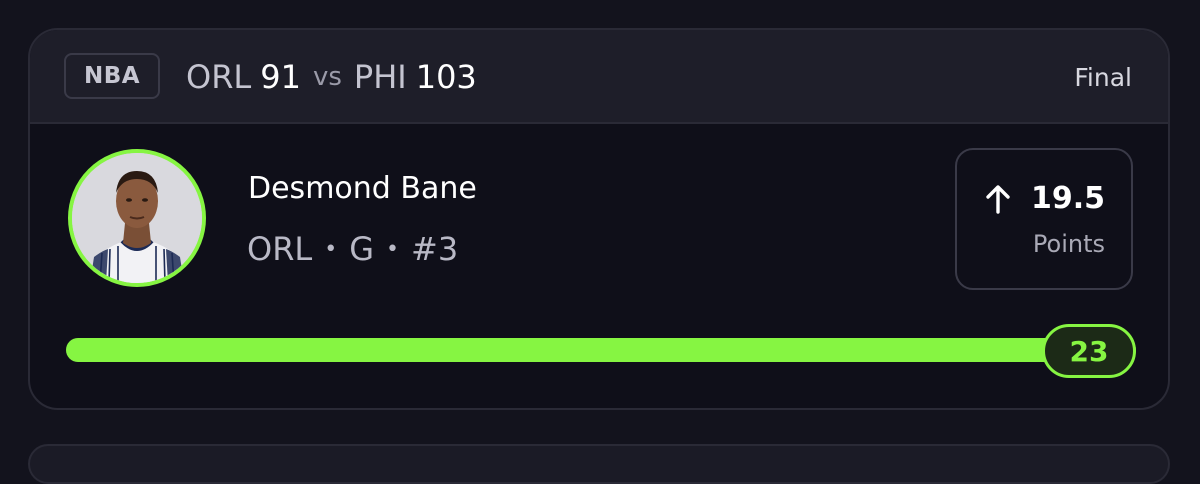 The height and width of the screenshot is (484, 1200). What do you see at coordinates (219, 77) in the screenshot?
I see `away-team: ORL` at bounding box center [219, 77].